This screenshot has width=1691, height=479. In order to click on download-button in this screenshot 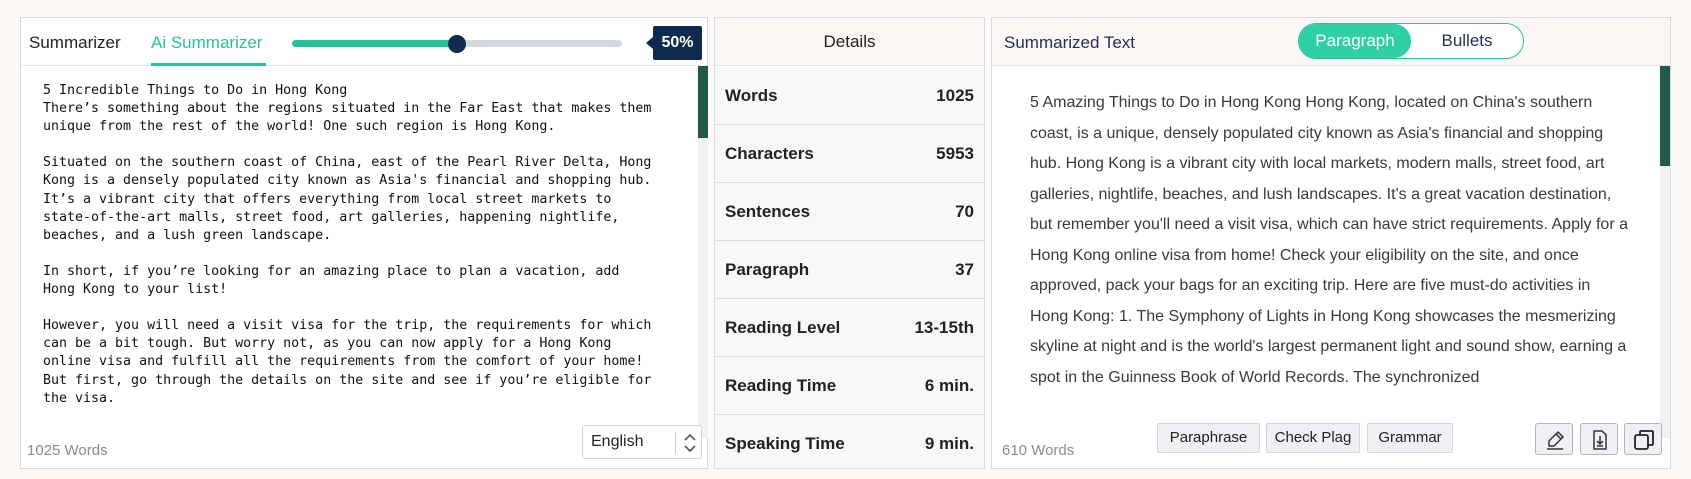, I will do `click(1599, 439)`.